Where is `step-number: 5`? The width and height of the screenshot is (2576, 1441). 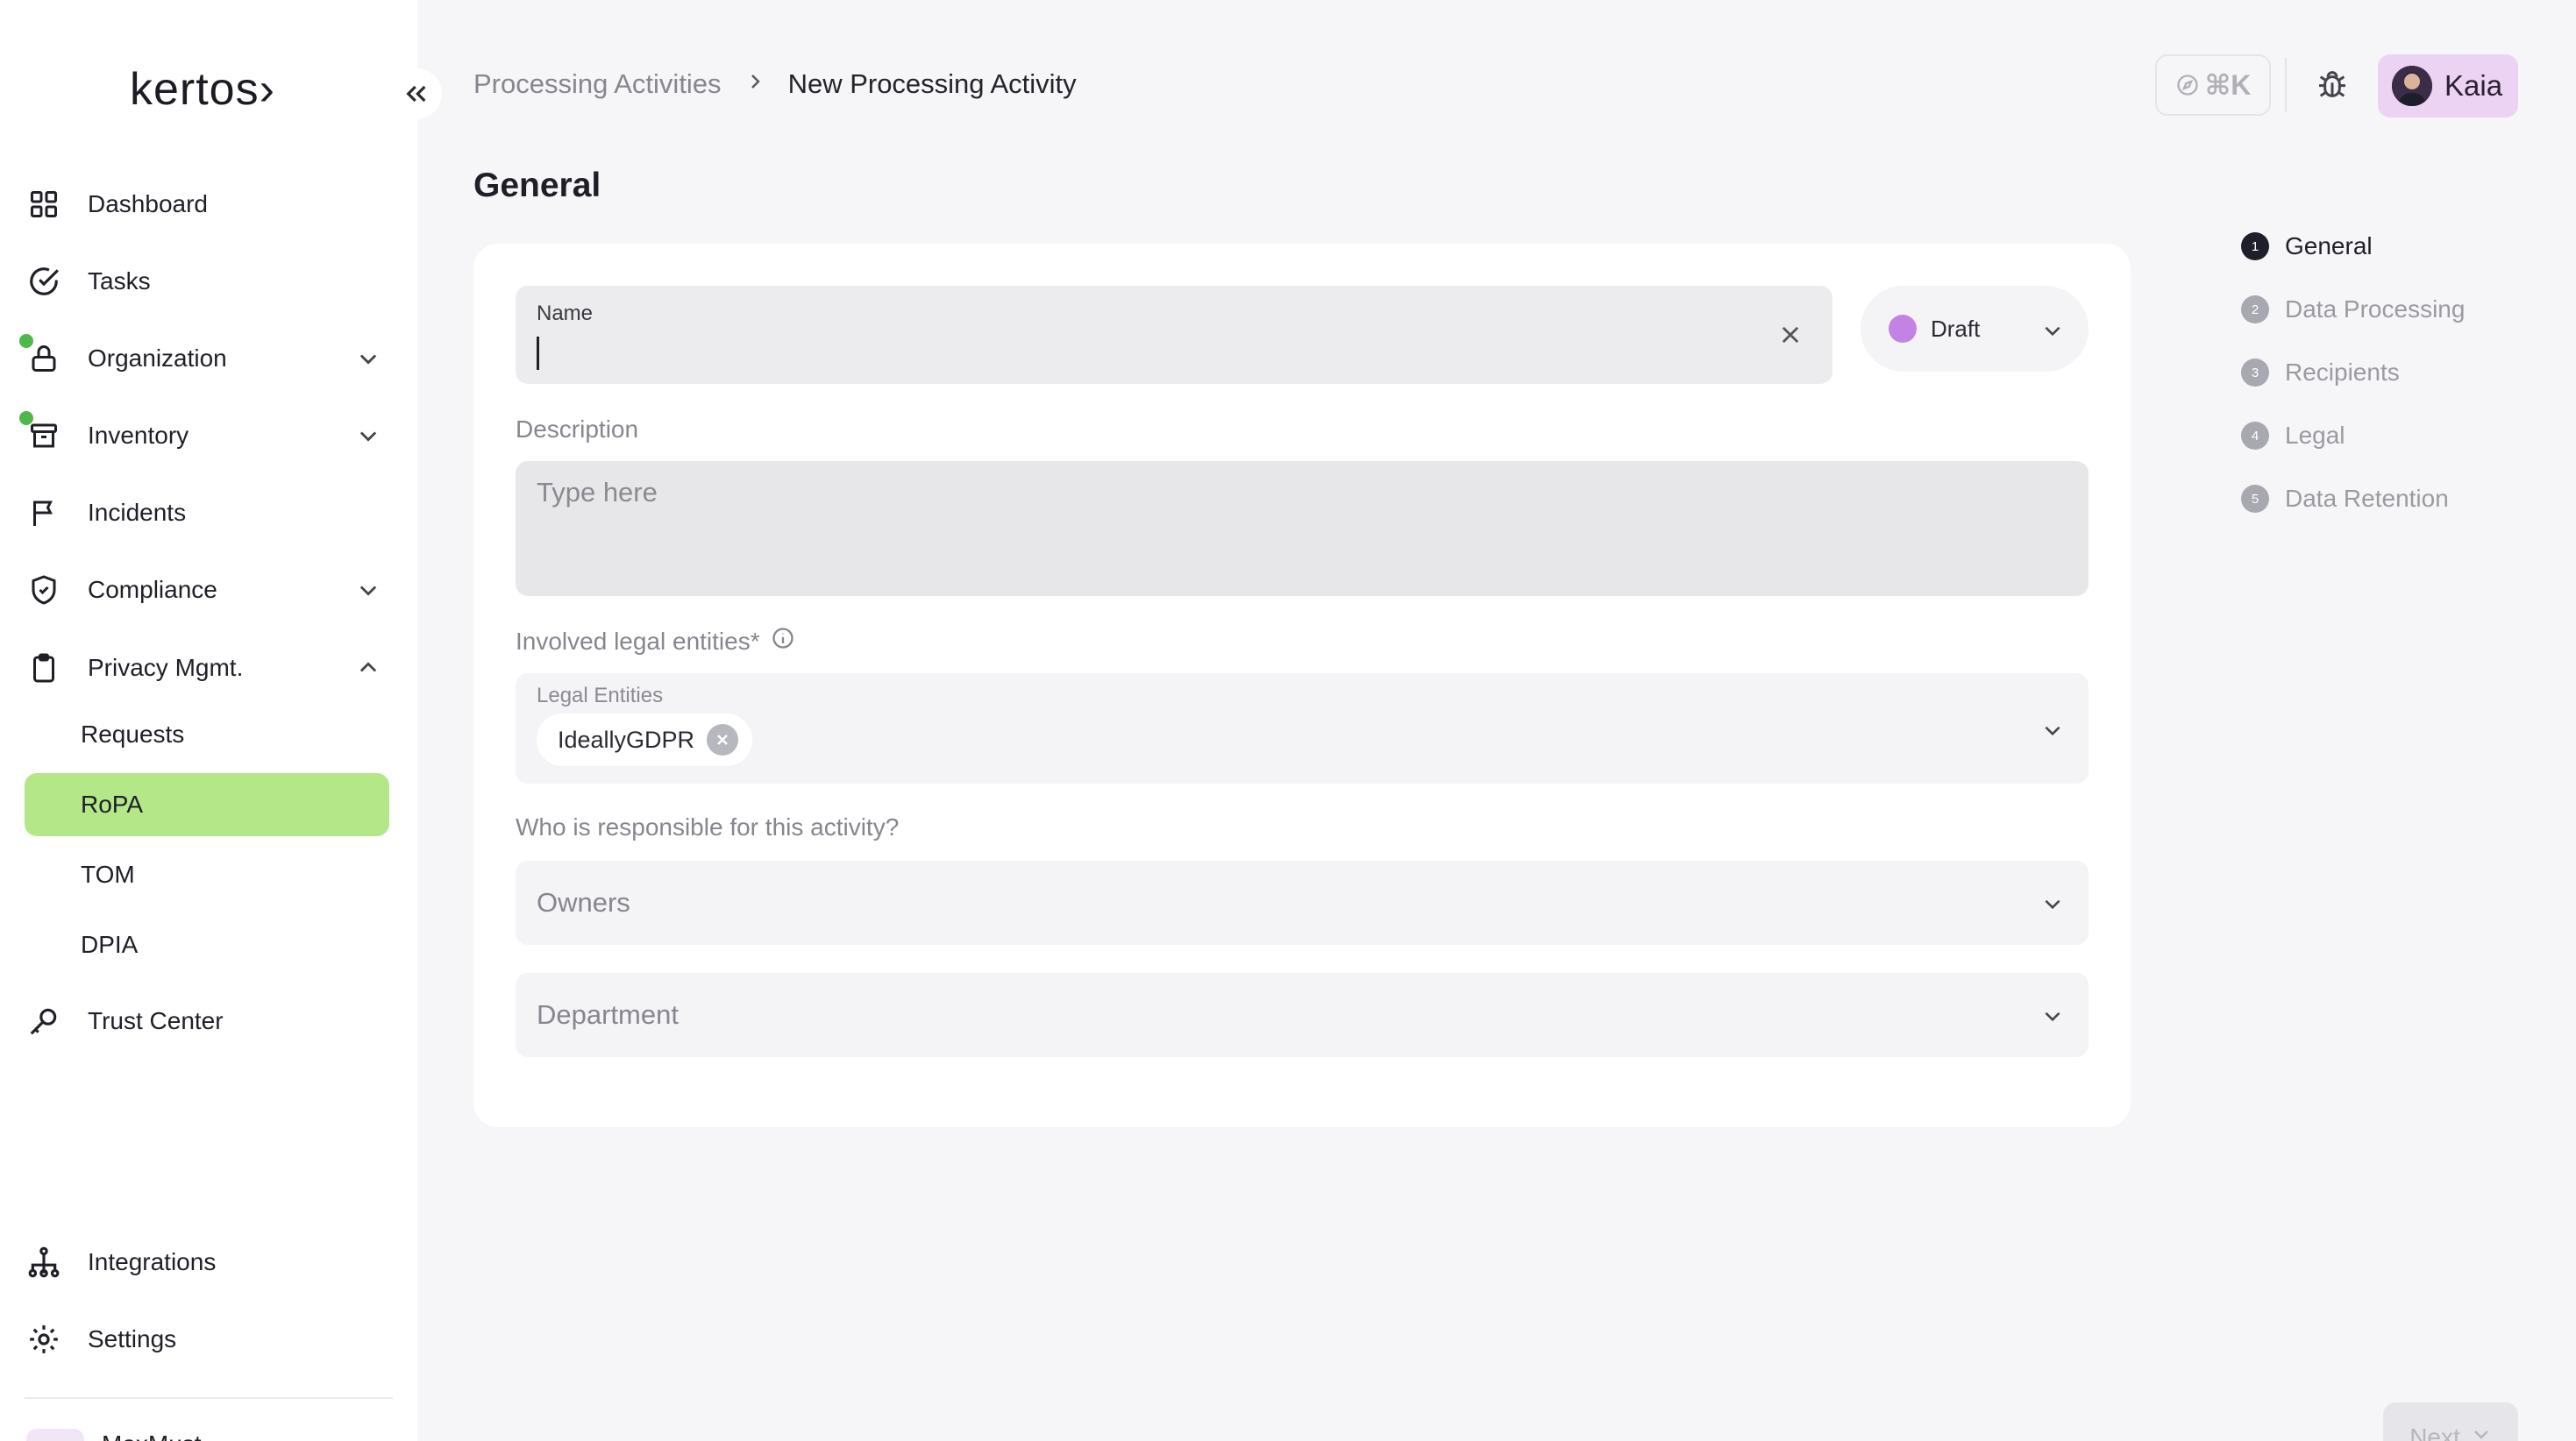 step-number: 5 is located at coordinates (2255, 499).